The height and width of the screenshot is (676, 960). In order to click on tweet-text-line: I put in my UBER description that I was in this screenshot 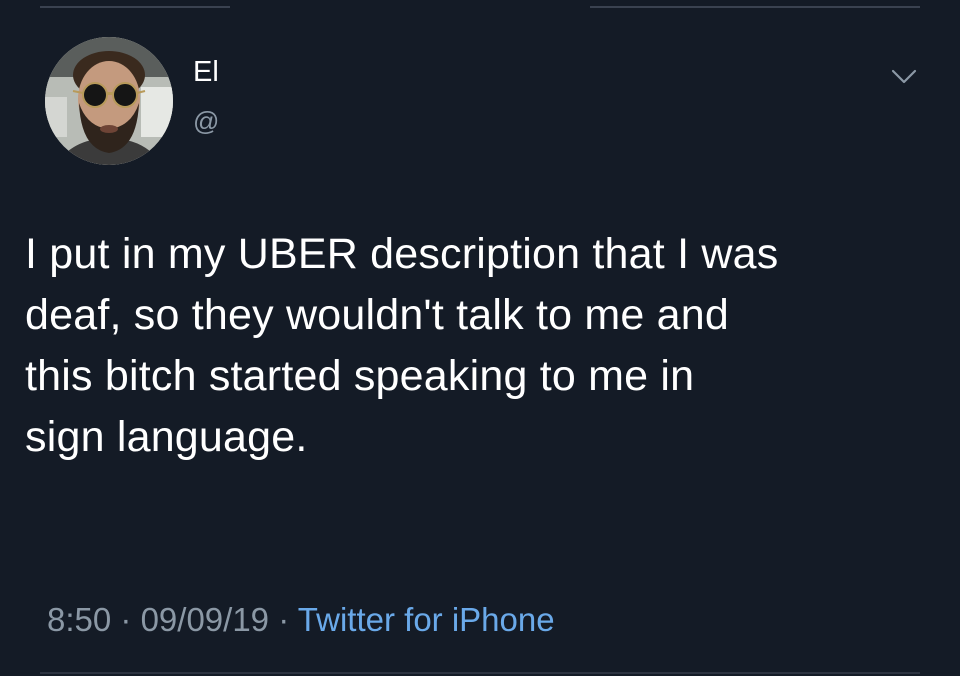, I will do `click(402, 254)`.